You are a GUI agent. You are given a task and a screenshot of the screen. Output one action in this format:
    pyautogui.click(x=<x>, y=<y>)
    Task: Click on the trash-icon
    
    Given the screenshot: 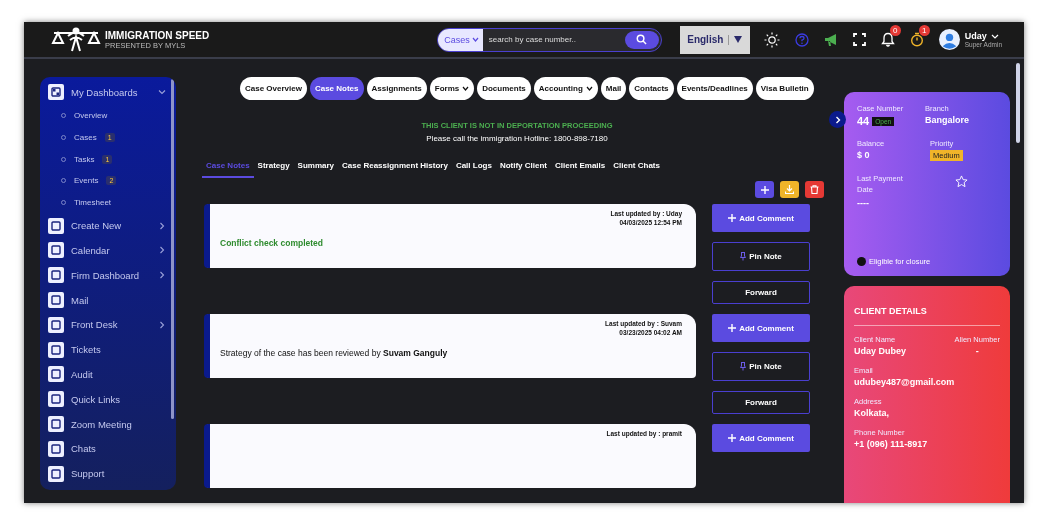 What is the action you would take?
    pyautogui.click(x=814, y=189)
    